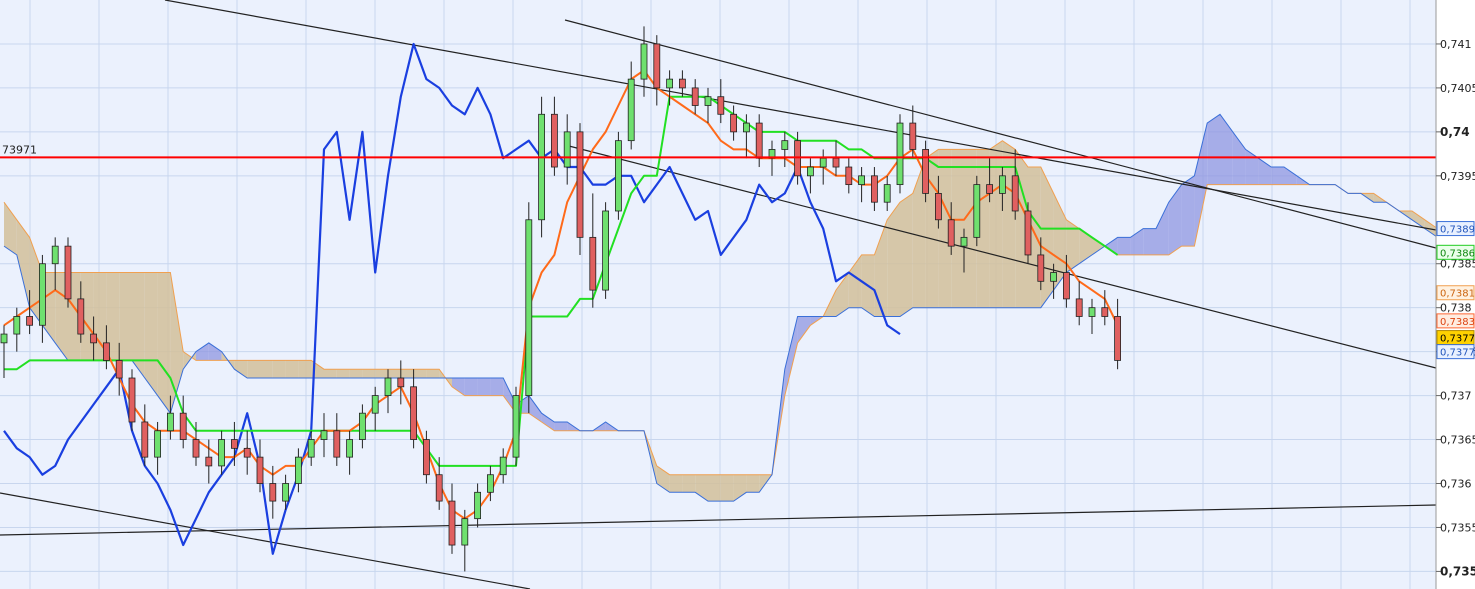 The height and width of the screenshot is (589, 1475). Describe the element at coordinates (1457, 322) in the screenshot. I see `price-tag-label: 0,7383` at that location.